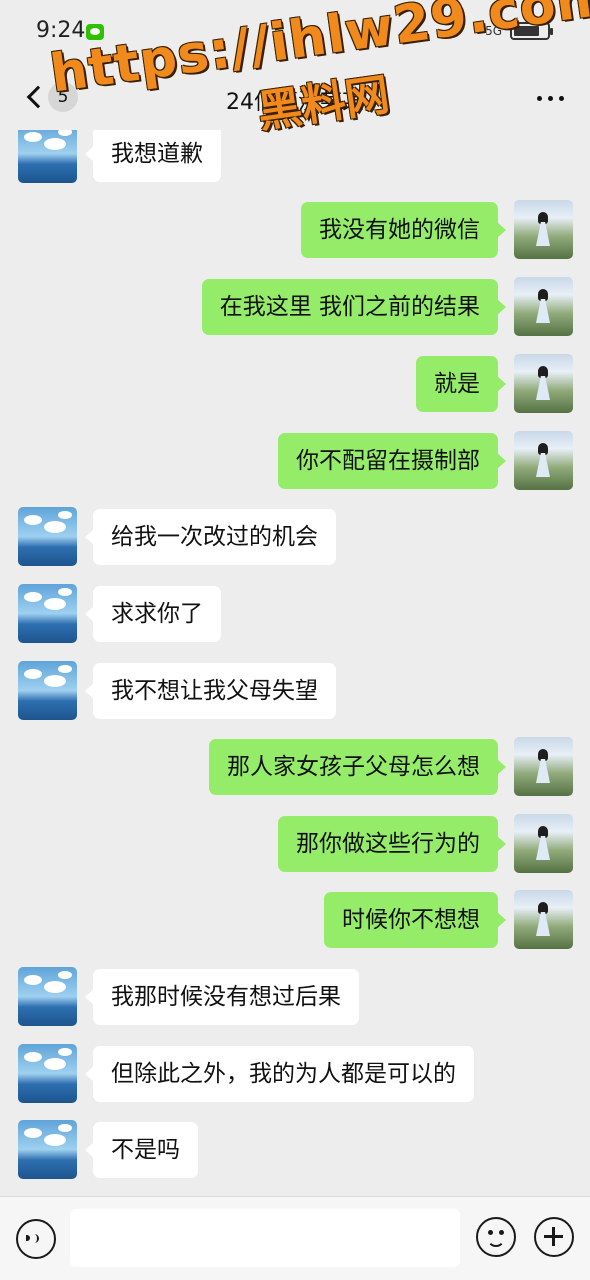  What do you see at coordinates (392, 461) in the screenshot?
I see `message-bubble-outgoing: 你不配留在摄制部` at bounding box center [392, 461].